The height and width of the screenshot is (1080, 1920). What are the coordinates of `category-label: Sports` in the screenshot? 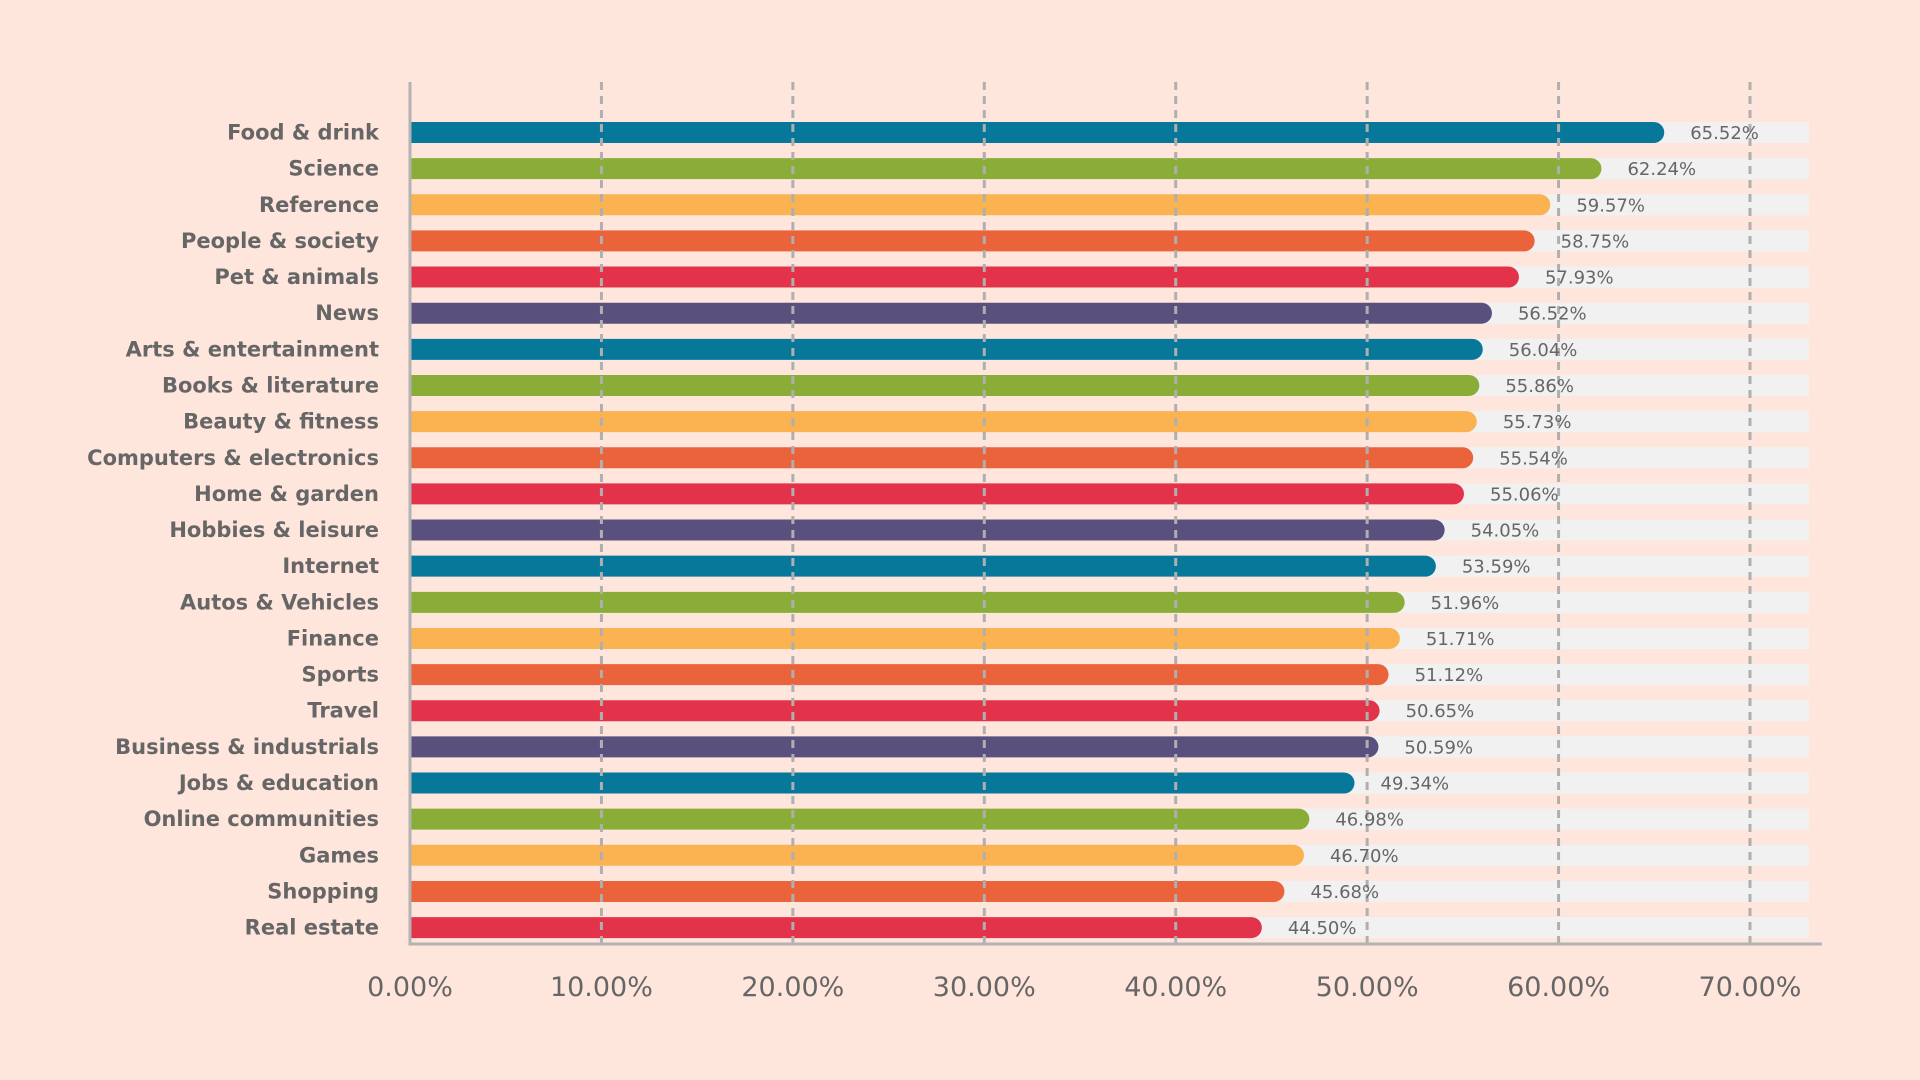 It's located at (340, 675).